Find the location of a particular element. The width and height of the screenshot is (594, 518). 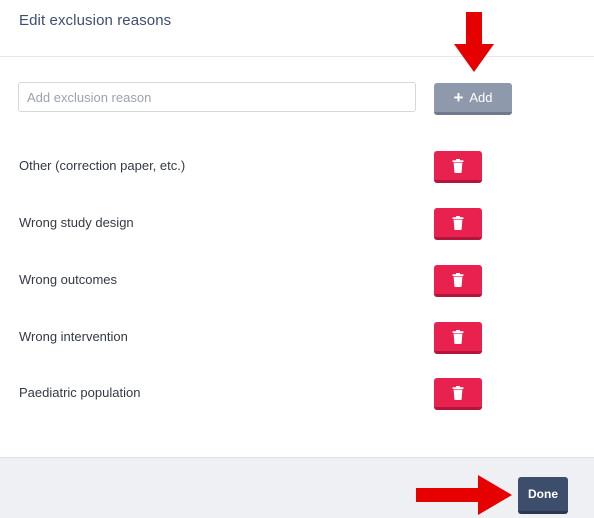

list-item: Wrong study design is located at coordinates (297, 224).